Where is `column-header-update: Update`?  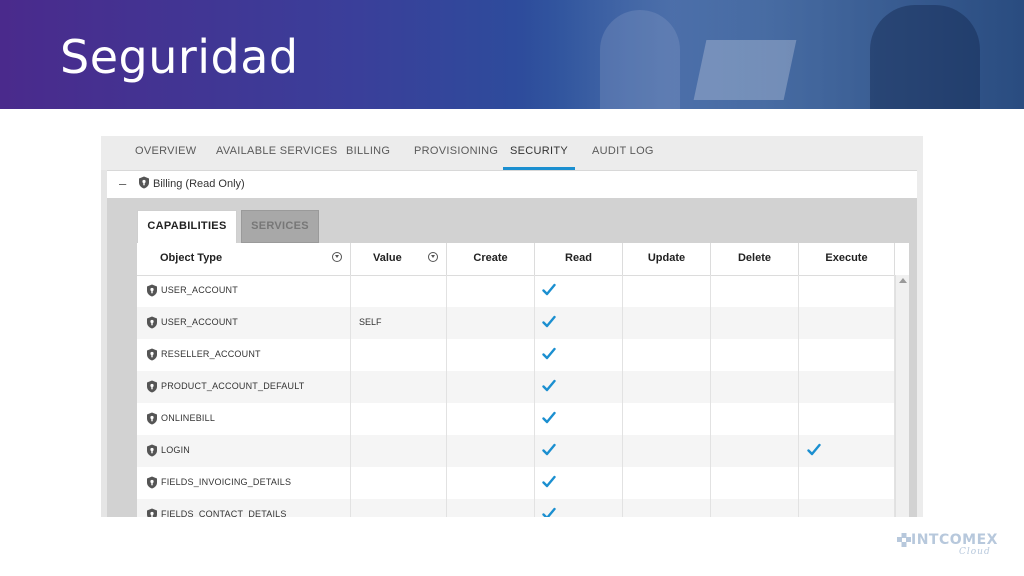
column-header-update: Update is located at coordinates (667, 259).